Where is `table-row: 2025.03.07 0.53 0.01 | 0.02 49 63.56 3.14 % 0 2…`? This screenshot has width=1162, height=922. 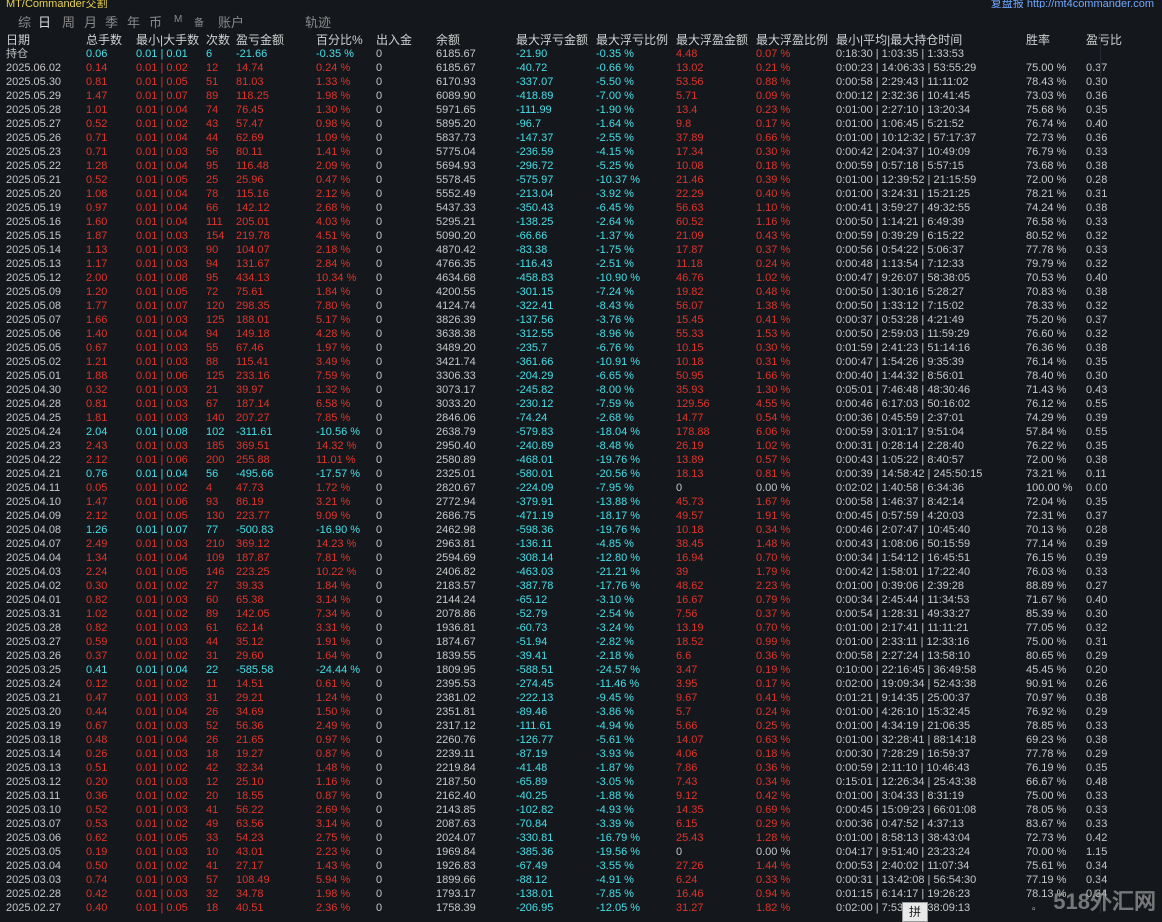
table-row: 2025.03.07 0.53 0.01 | 0.02 49 63.56 3.14 % 0 2… is located at coordinates (553, 824).